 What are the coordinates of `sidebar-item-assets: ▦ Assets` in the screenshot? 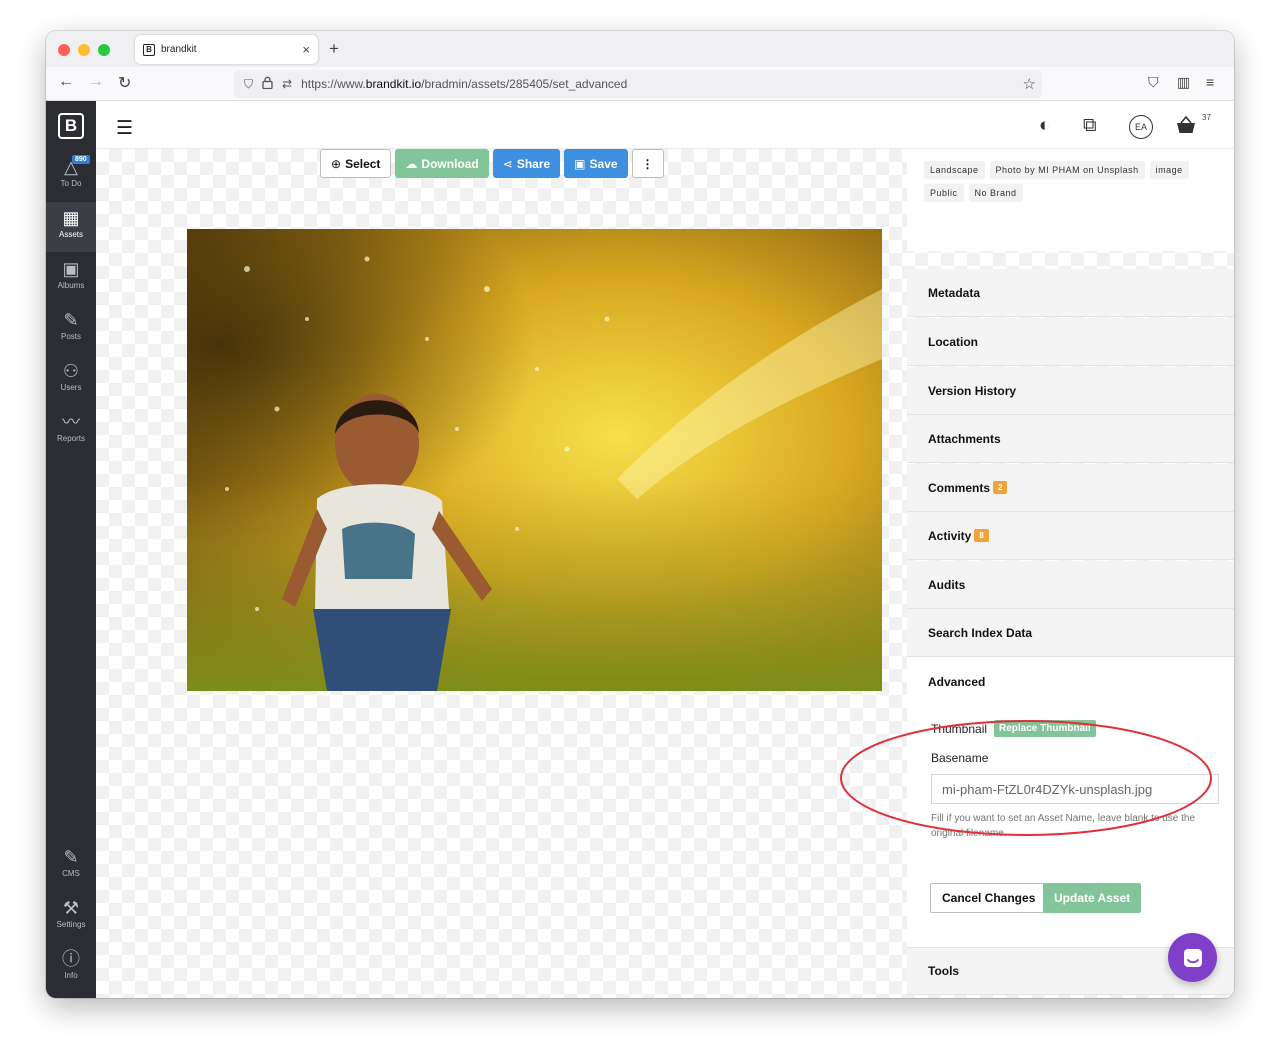 It's located at (71, 227).